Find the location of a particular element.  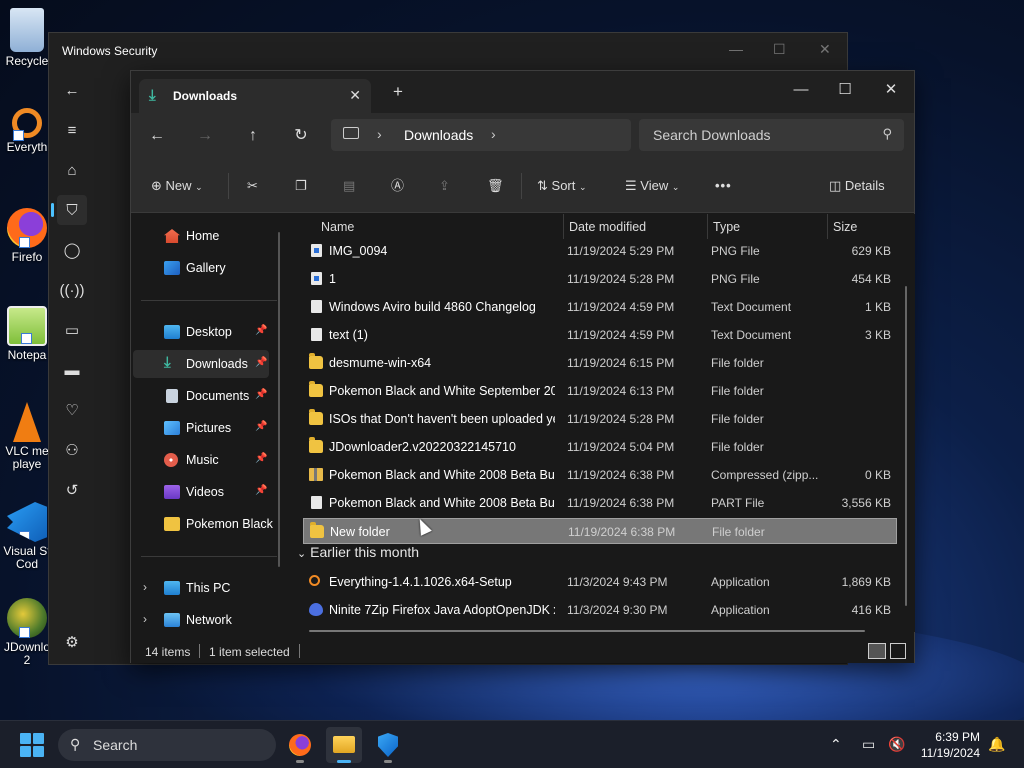

vertical-scrollbar is located at coordinates (906, 446).